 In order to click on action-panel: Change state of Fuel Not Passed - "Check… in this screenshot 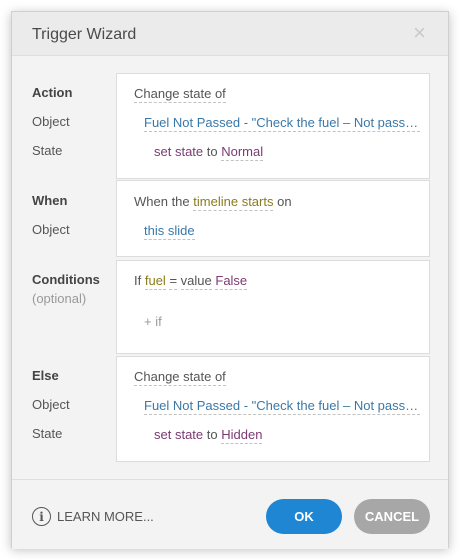, I will do `click(273, 126)`.